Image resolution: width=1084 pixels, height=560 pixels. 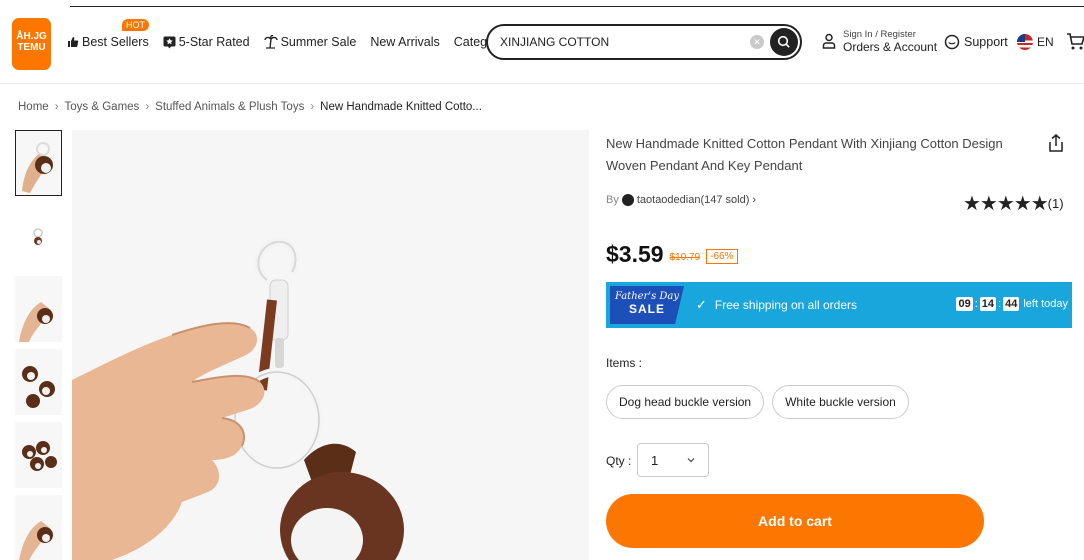 I want to click on search-button, so click(x=784, y=42).